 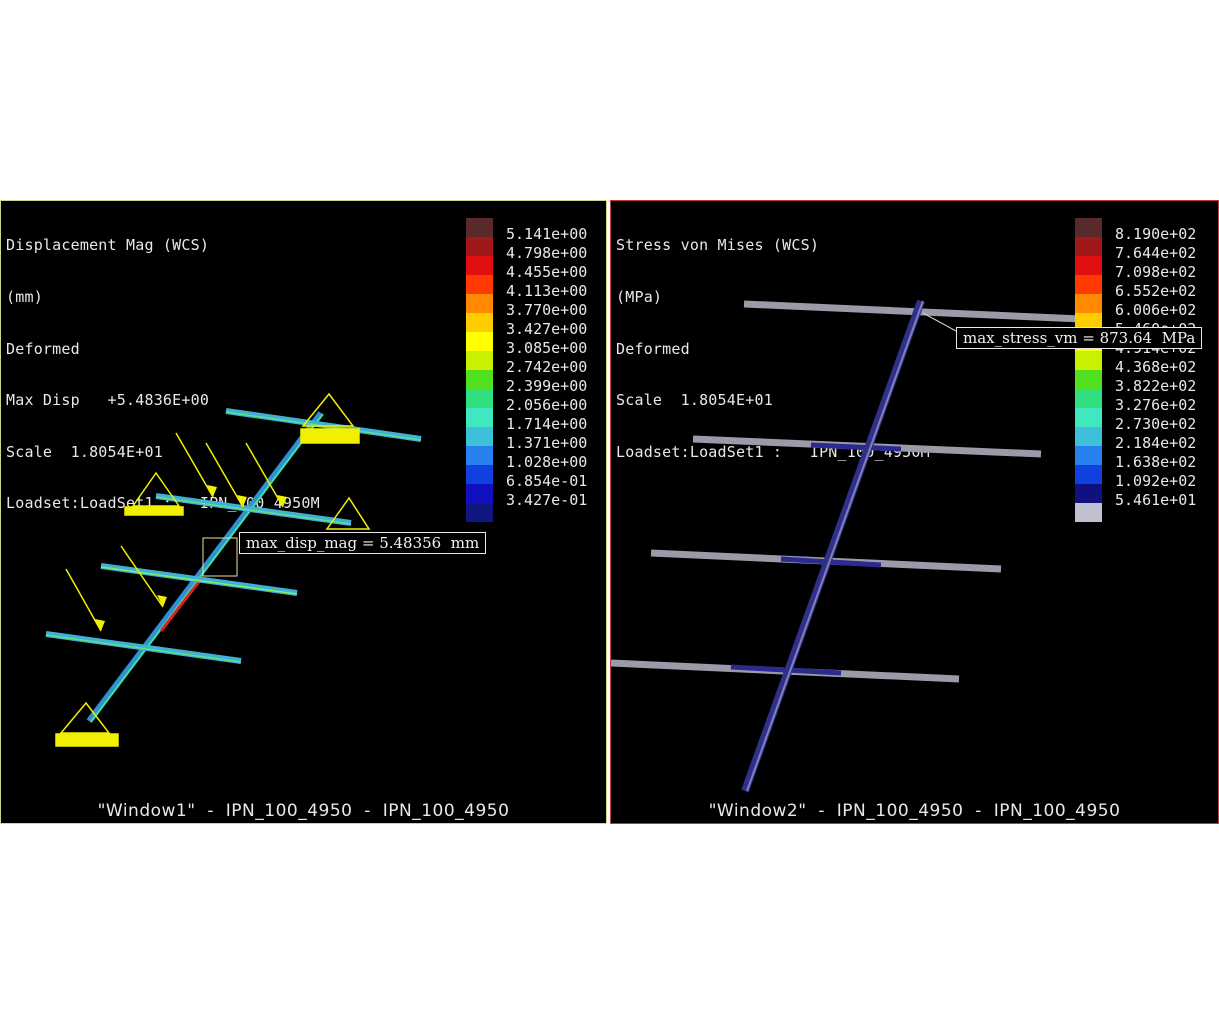 What do you see at coordinates (1156, 234) in the screenshot?
I see `legend-value: 8.190e+02` at bounding box center [1156, 234].